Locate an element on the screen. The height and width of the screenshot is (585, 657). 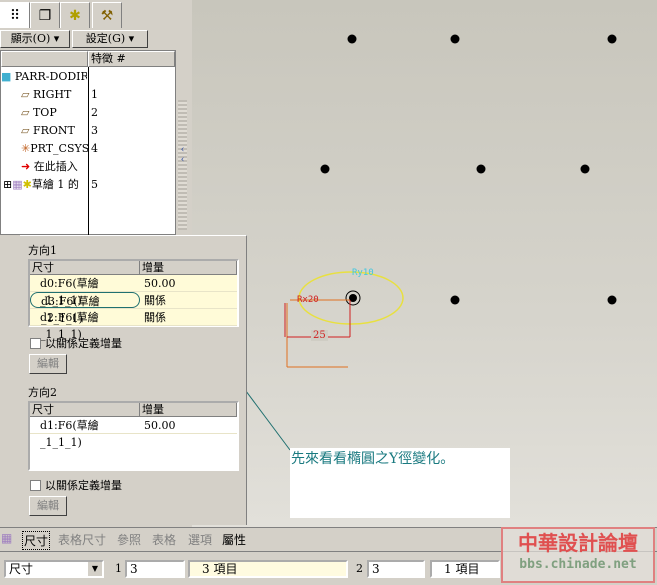
tab-references: 參照 is located at coordinates (129, 539).